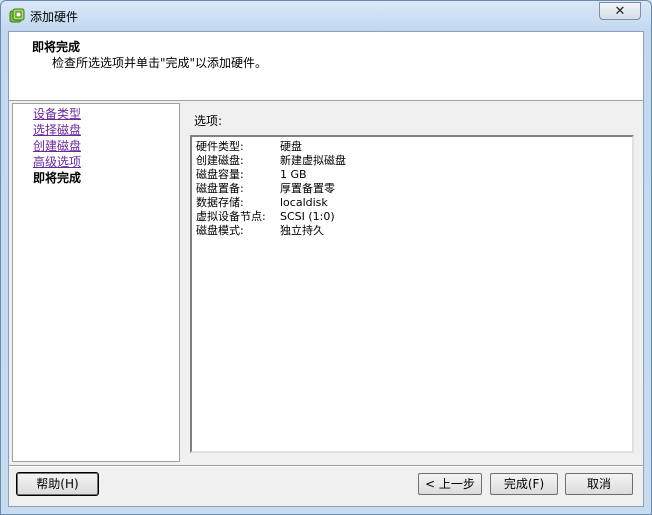 This screenshot has height=515, width=652. I want to click on option-key: 硬件类型:, so click(220, 146).